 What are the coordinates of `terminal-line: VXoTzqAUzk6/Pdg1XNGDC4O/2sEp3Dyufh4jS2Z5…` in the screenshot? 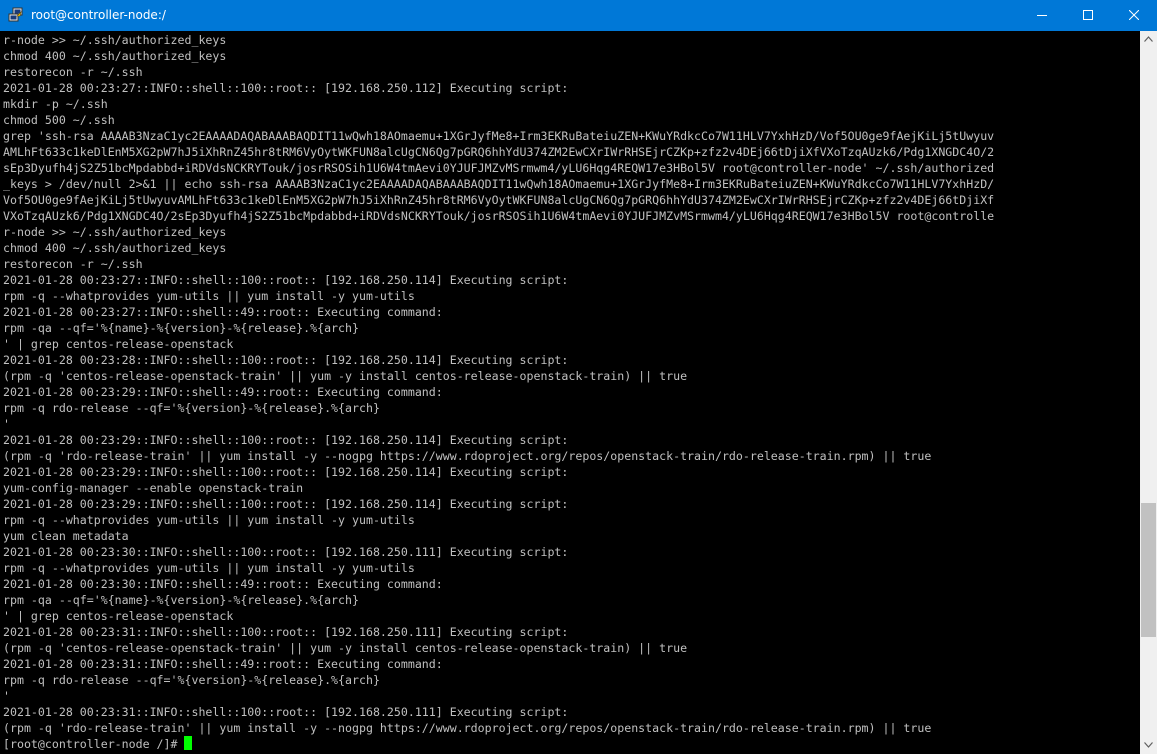 It's located at (499, 216).